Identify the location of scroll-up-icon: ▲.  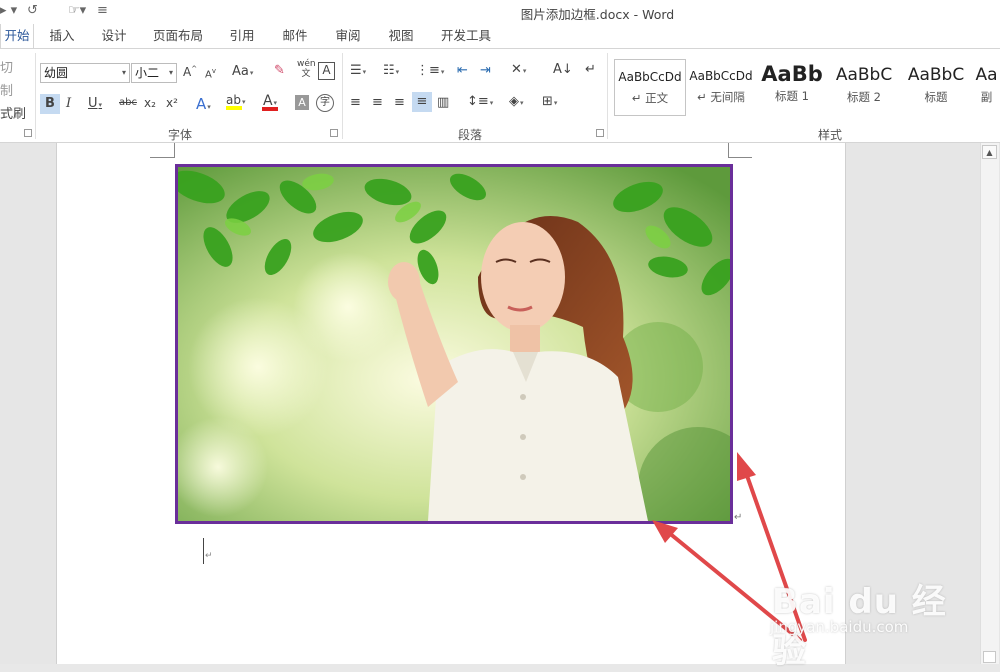
(989, 152).